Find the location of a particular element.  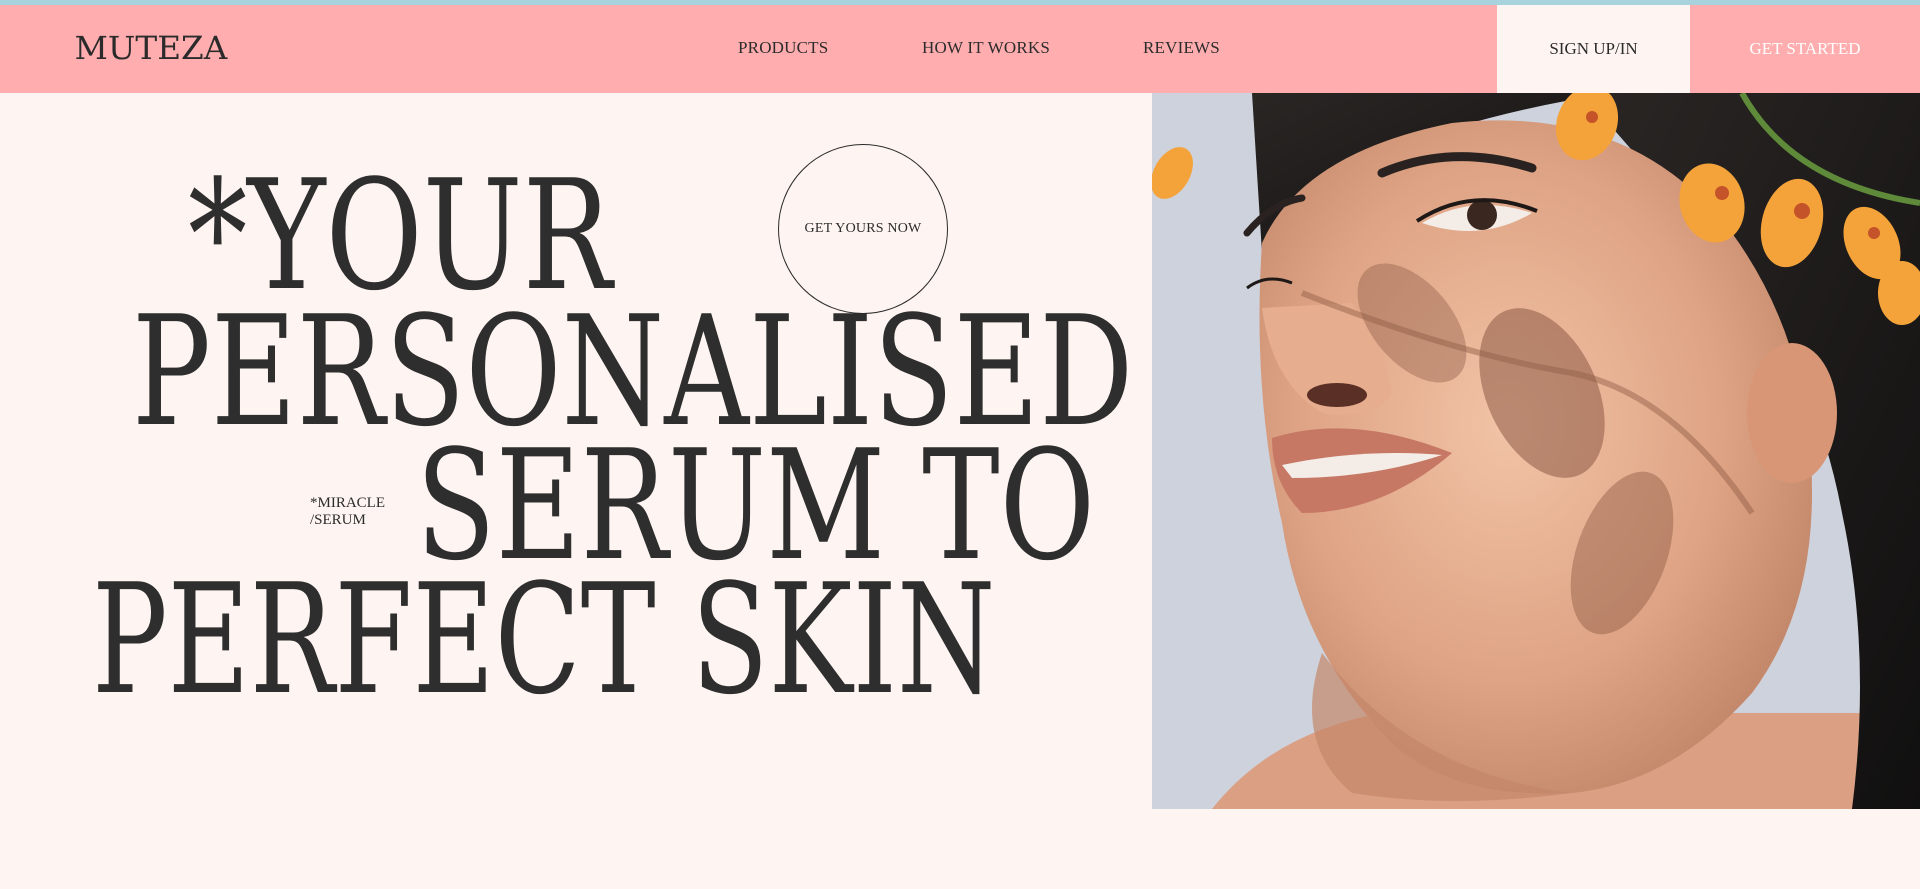

miracle-serum-tag: *MIRACLE /SERUM is located at coordinates (347, 512).